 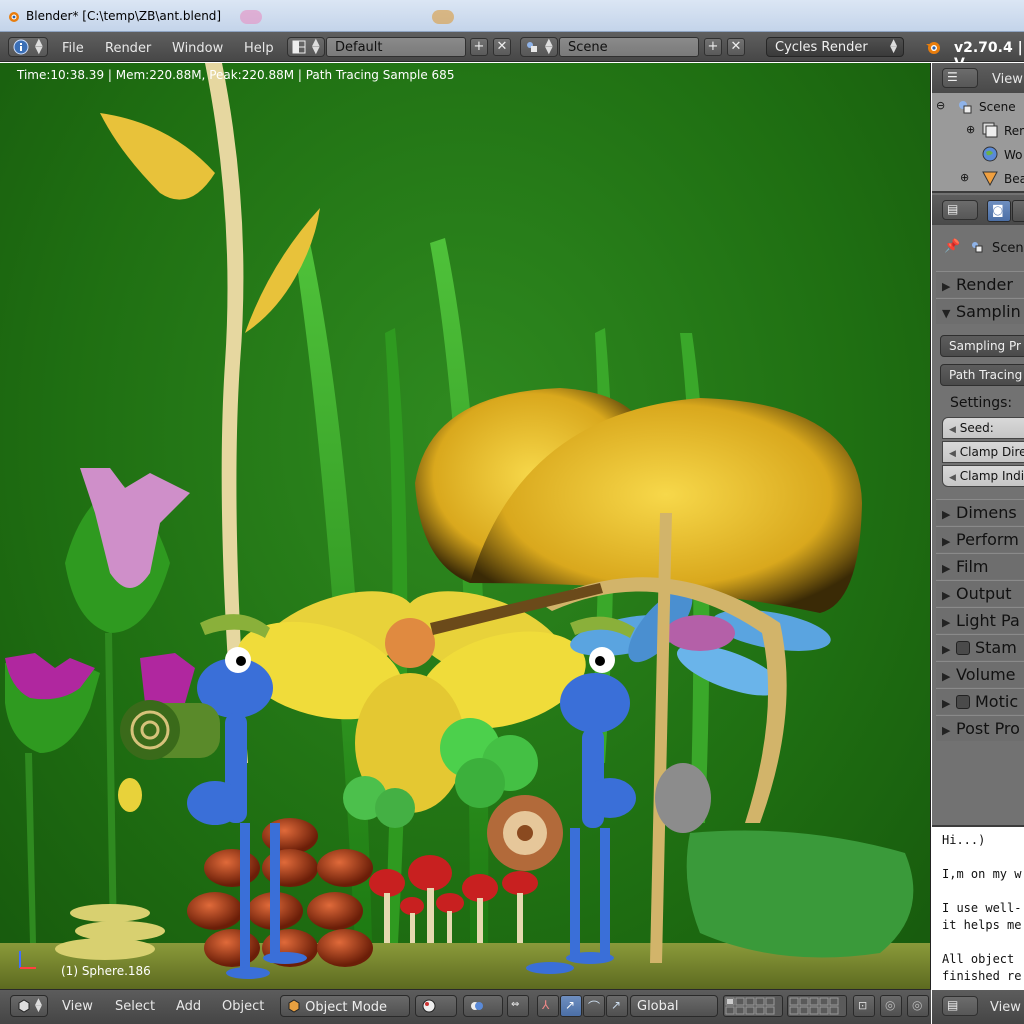 I want to click on menu-view: View, so click(x=77, y=1006).